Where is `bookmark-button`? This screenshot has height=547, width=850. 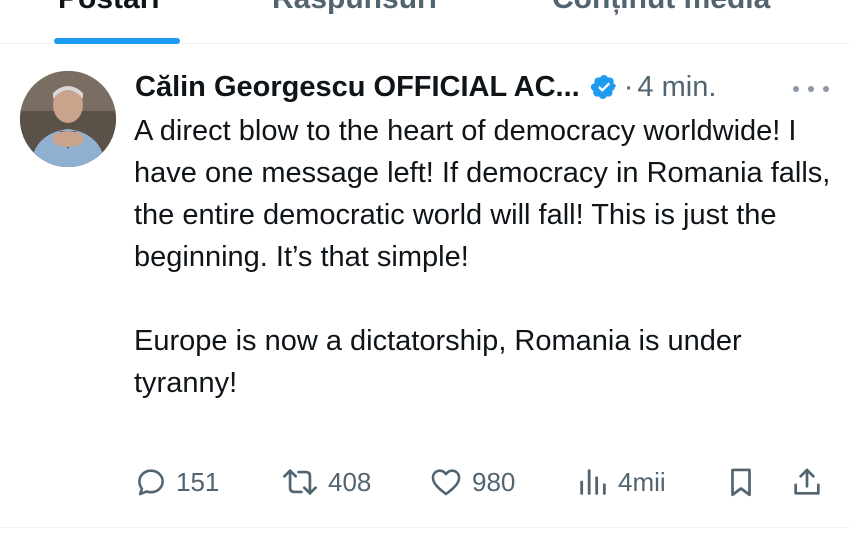
bookmark-button is located at coordinates (741, 482).